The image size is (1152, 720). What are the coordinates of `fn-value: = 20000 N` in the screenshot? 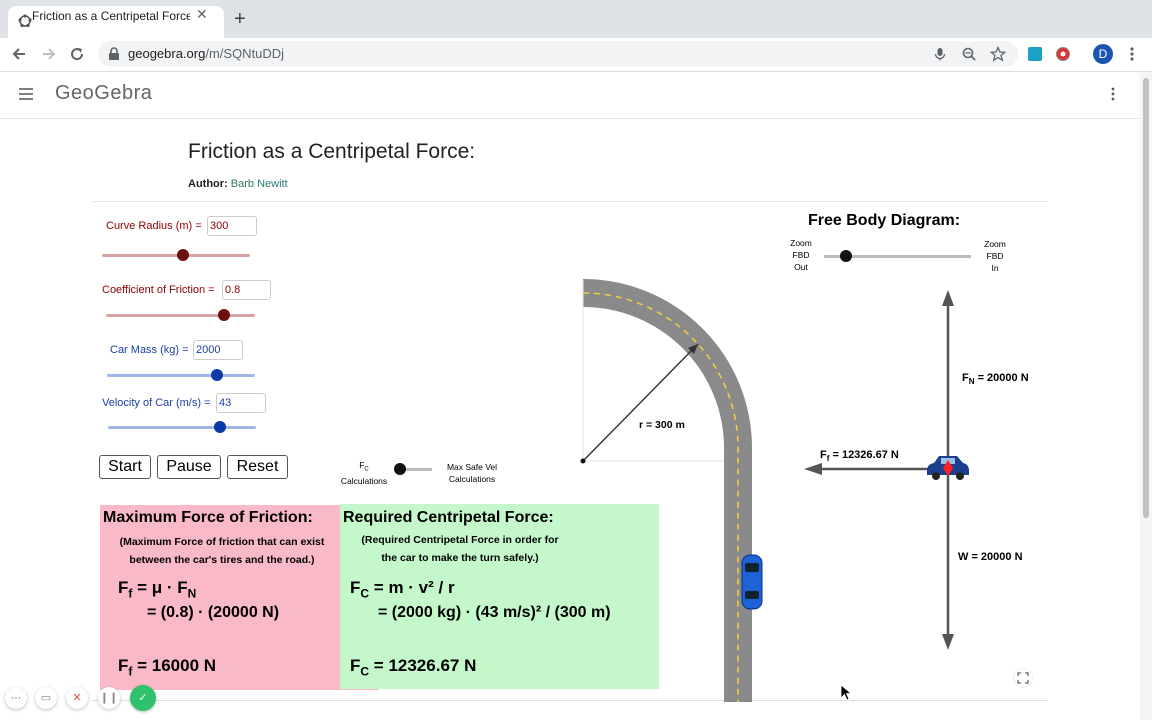 It's located at (1003, 378).